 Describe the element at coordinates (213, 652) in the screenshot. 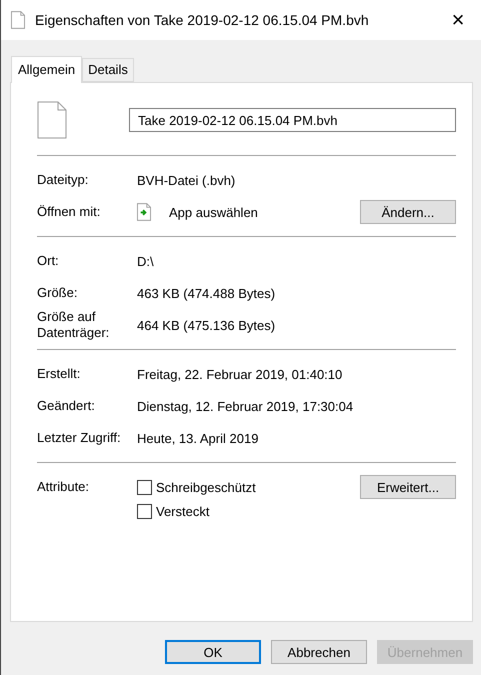

I see `dialog-button: OK` at that location.